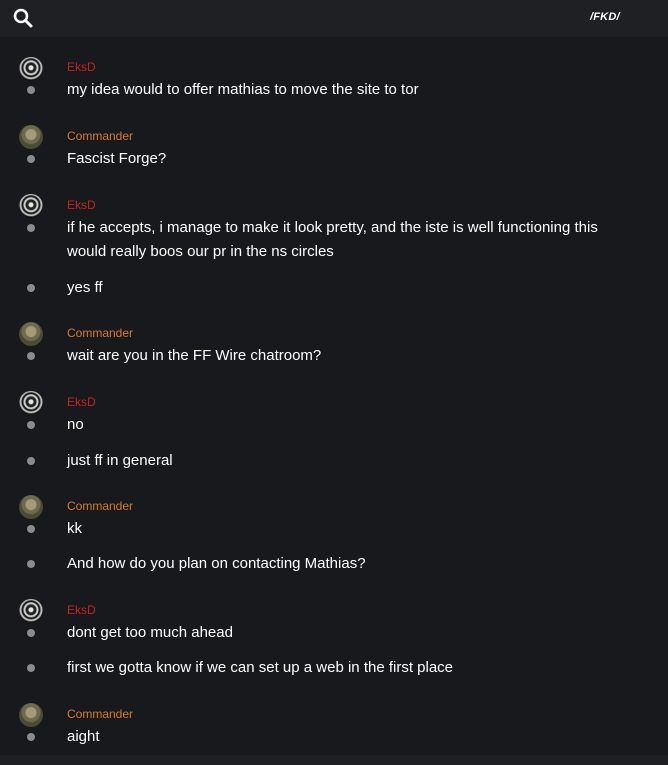  Describe the element at coordinates (194, 355) in the screenshot. I see `message-text: wait are you in the FF Wire chatroom?` at that location.